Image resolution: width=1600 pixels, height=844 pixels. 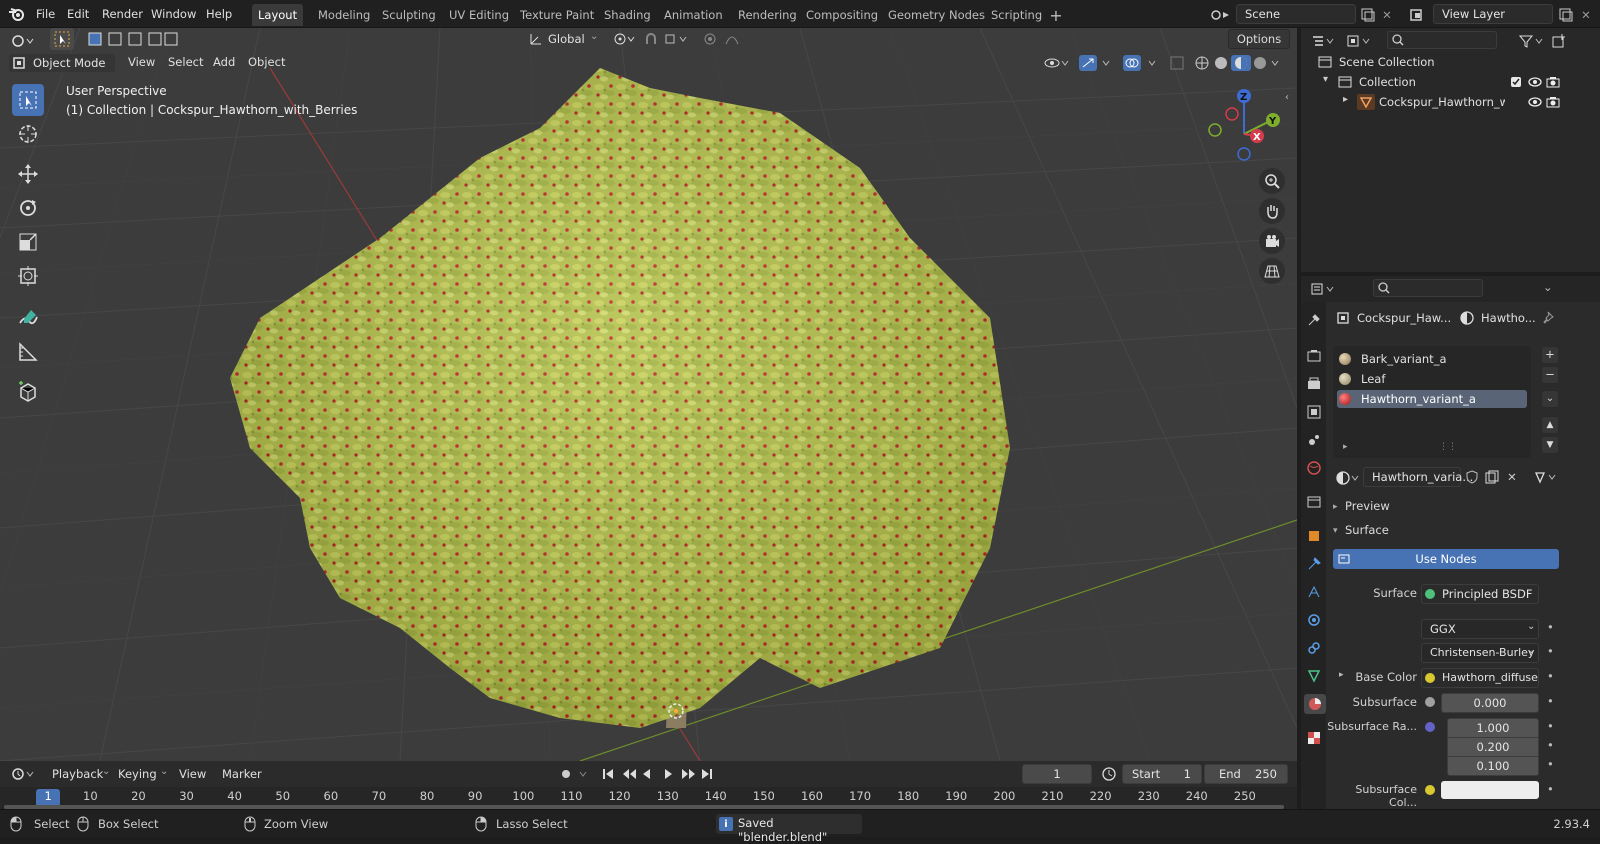 I want to click on rotate-tool, so click(x=28, y=208).